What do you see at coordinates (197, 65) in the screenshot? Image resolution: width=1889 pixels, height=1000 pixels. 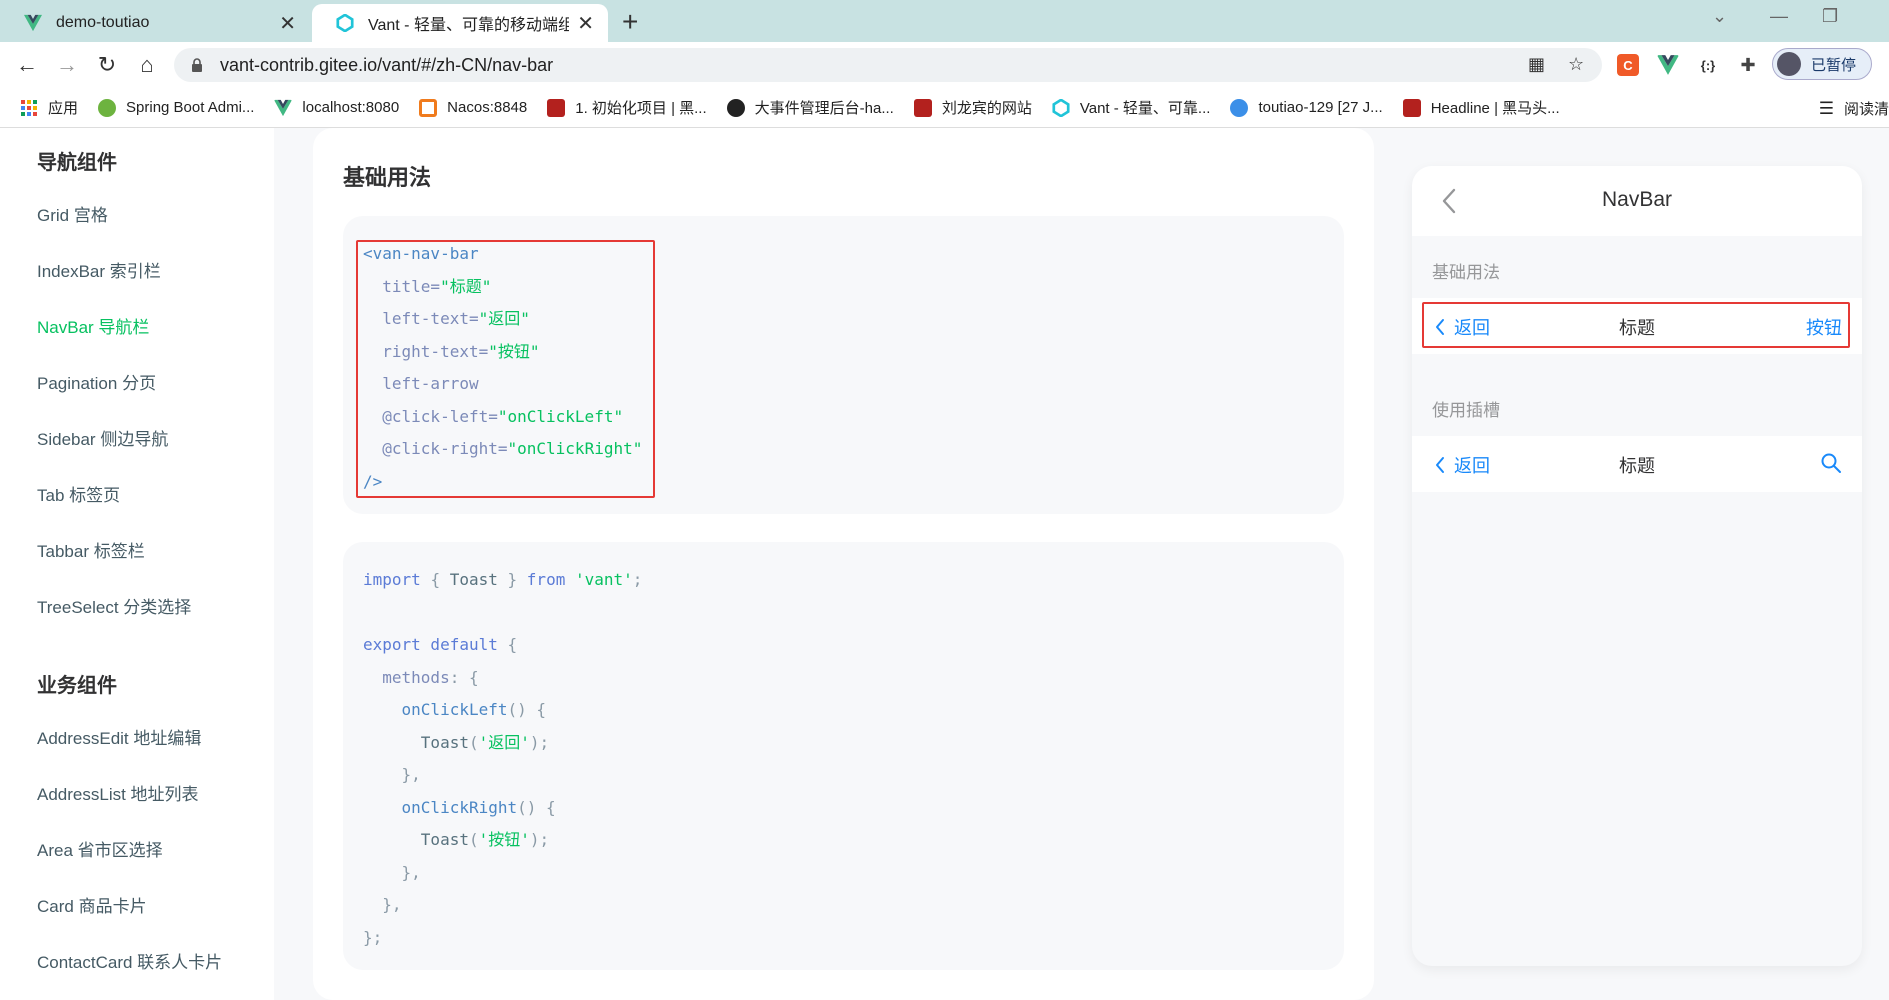 I see `lock-icon` at bounding box center [197, 65].